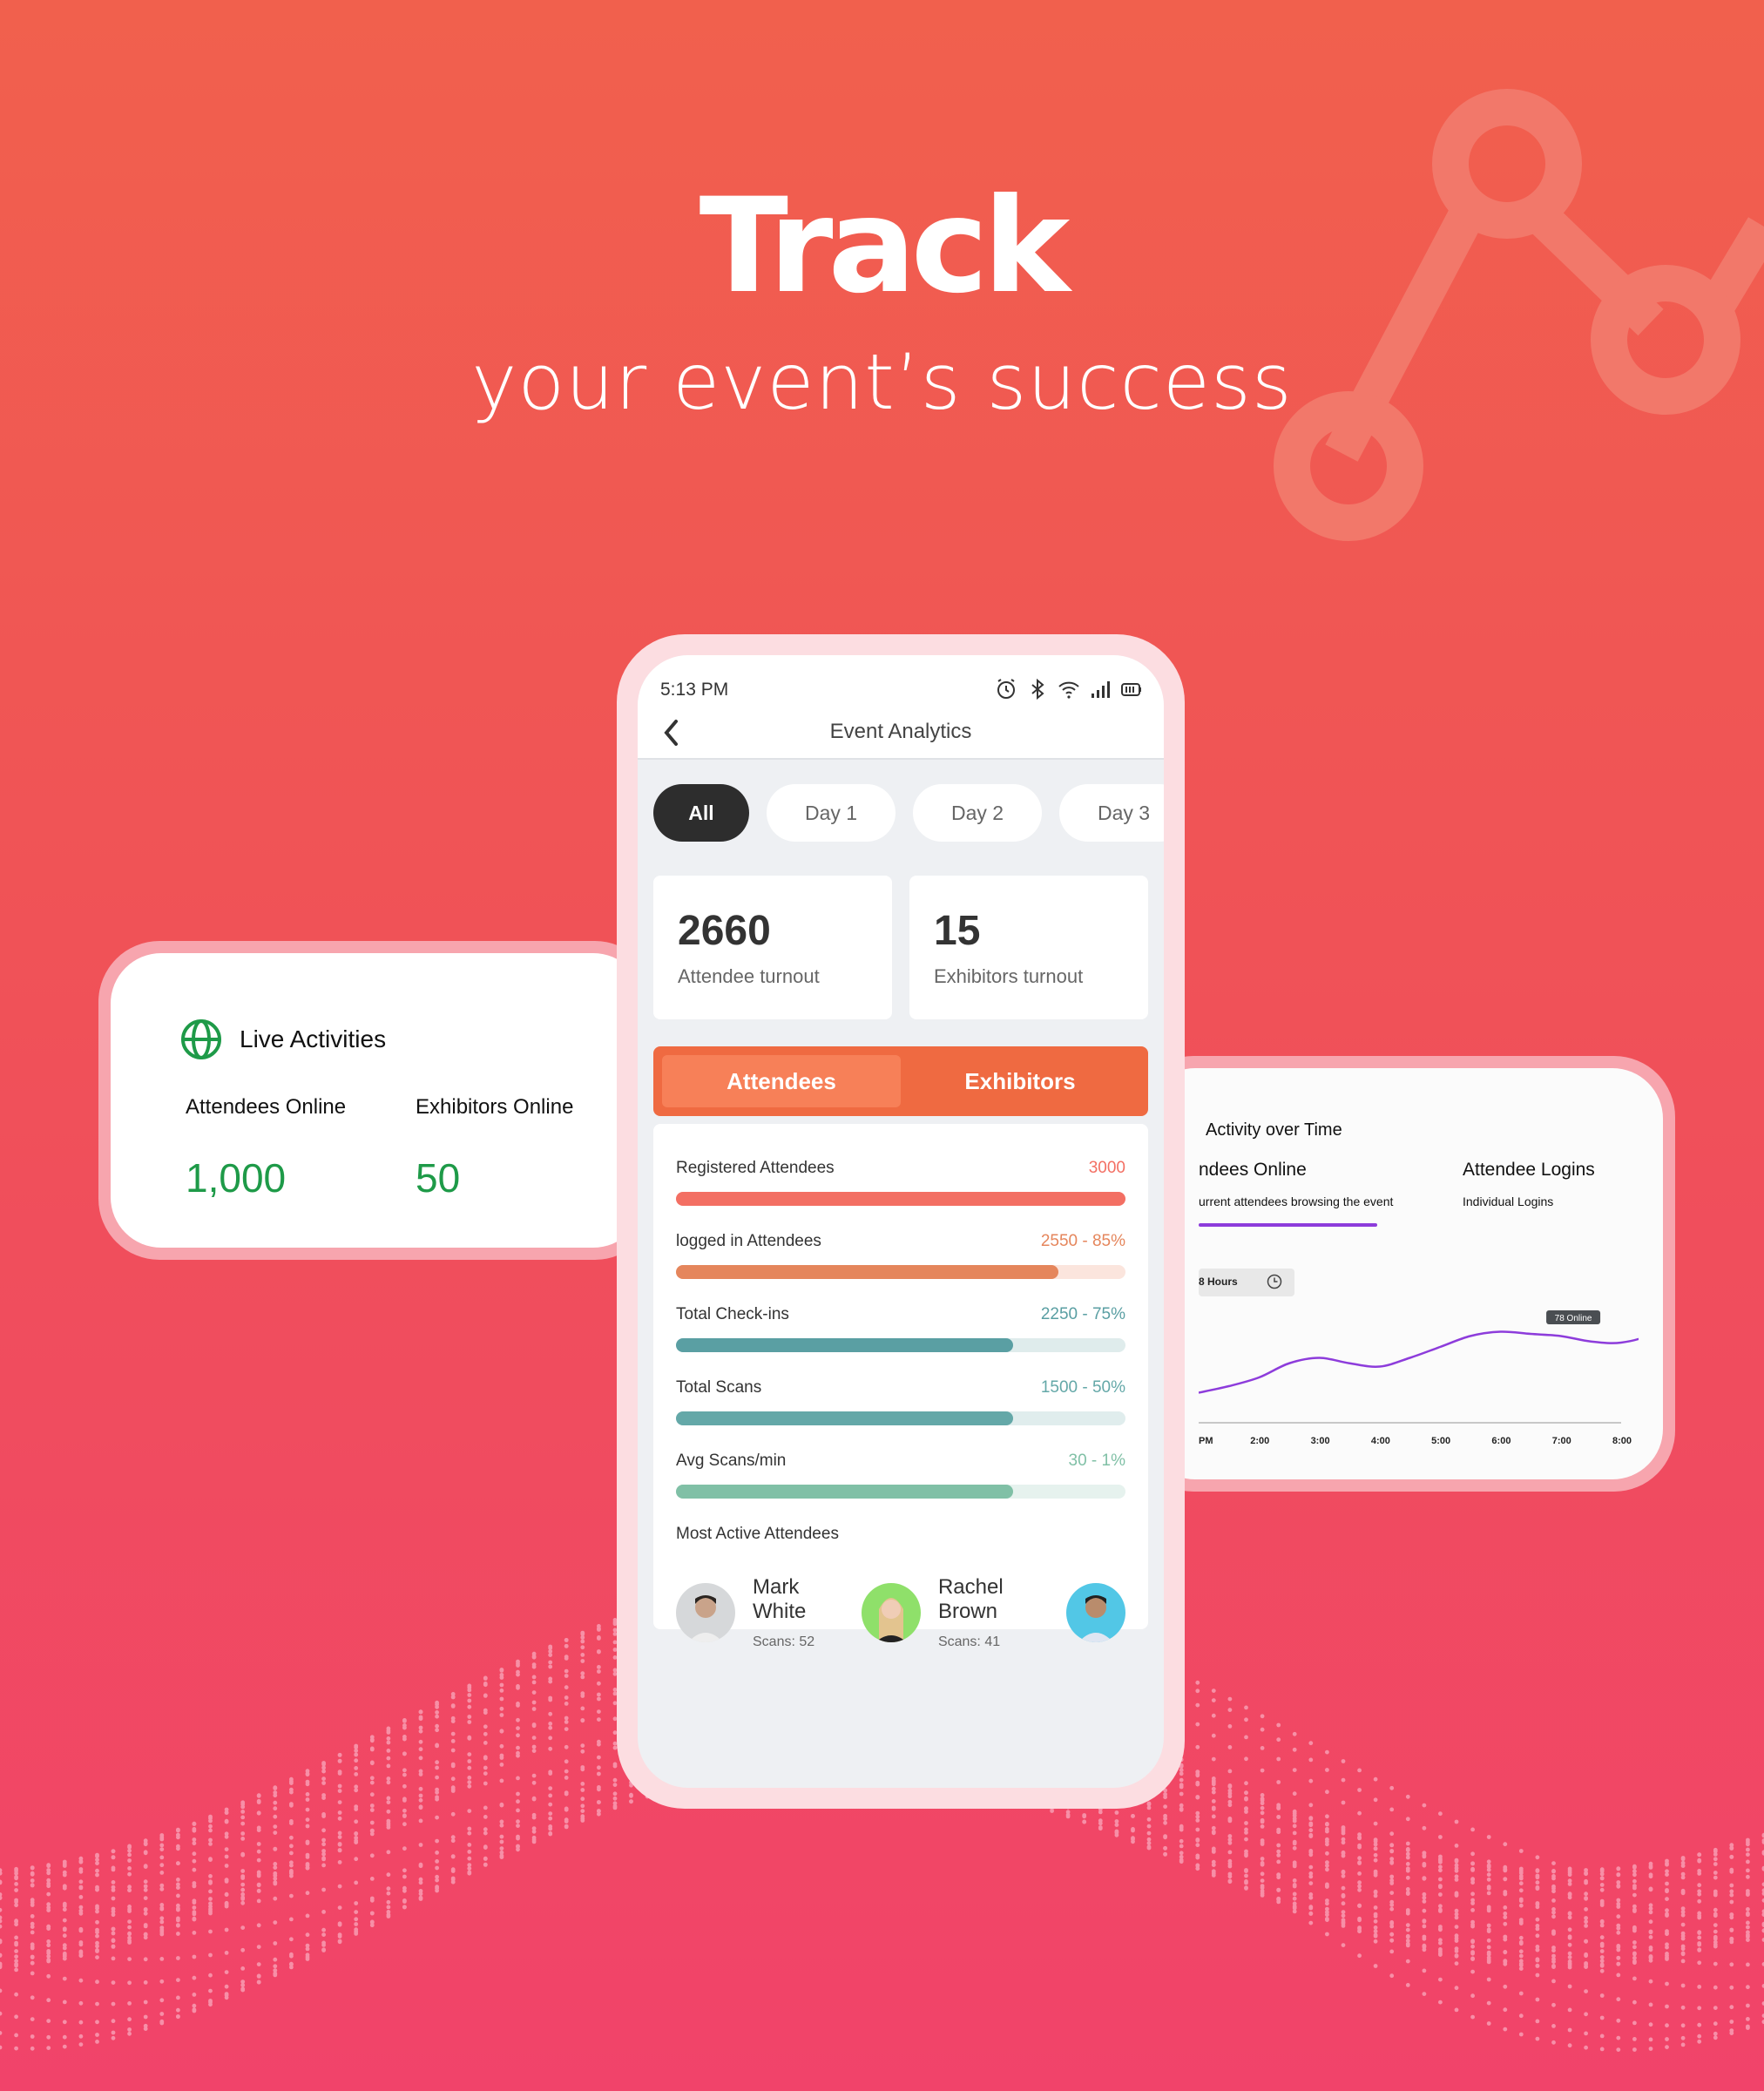 This screenshot has width=1764, height=2091. Describe the element at coordinates (748, 1241) in the screenshot. I see `metric-label: logged in Attendees` at that location.